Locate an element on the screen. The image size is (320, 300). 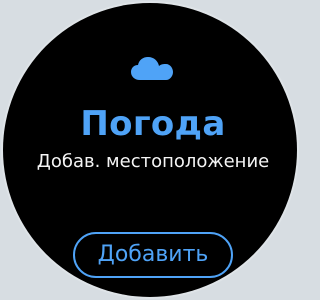
cloud-icon is located at coordinates (152, 68).